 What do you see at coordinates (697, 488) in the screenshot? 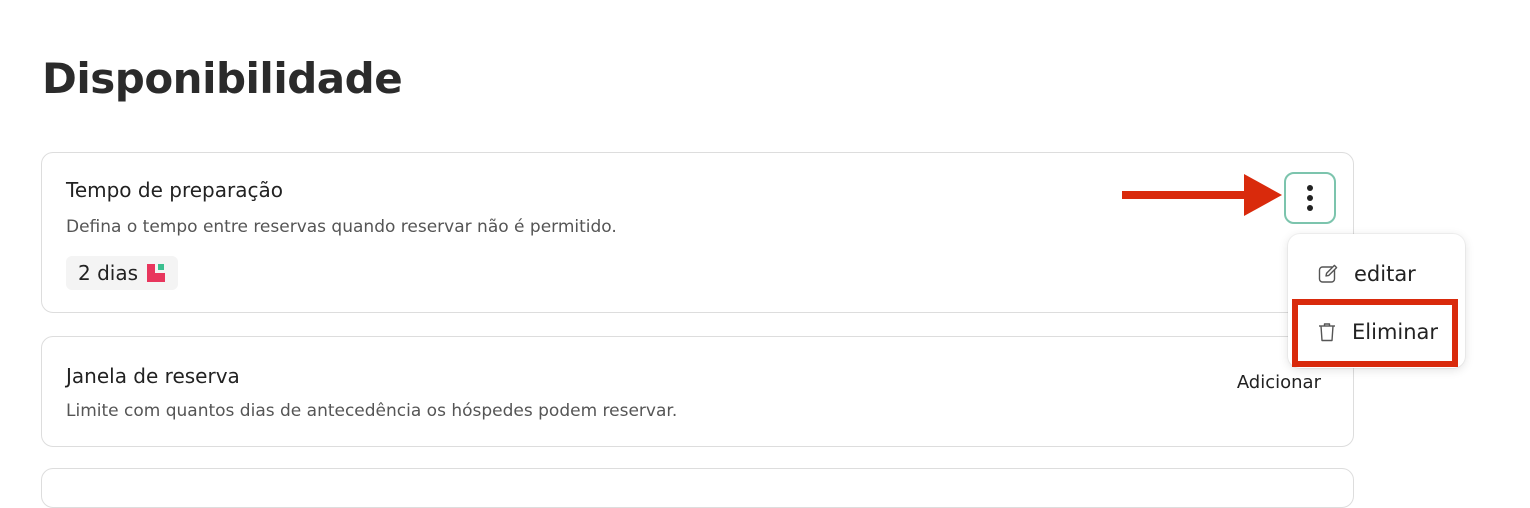
I see `card-partial` at bounding box center [697, 488].